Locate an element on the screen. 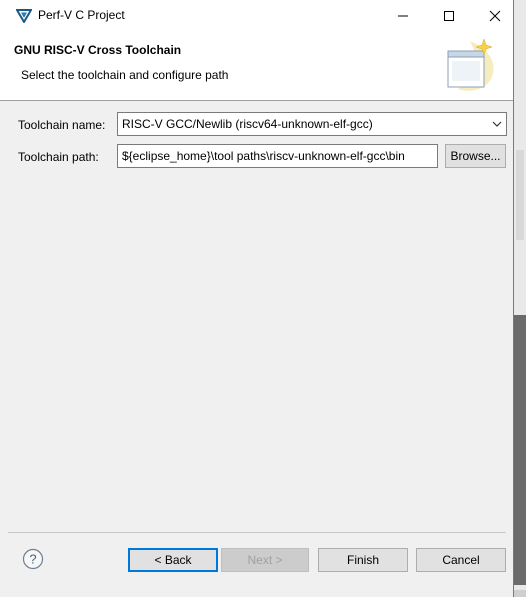 The height and width of the screenshot is (597, 526). close-icon is located at coordinates (495, 15).